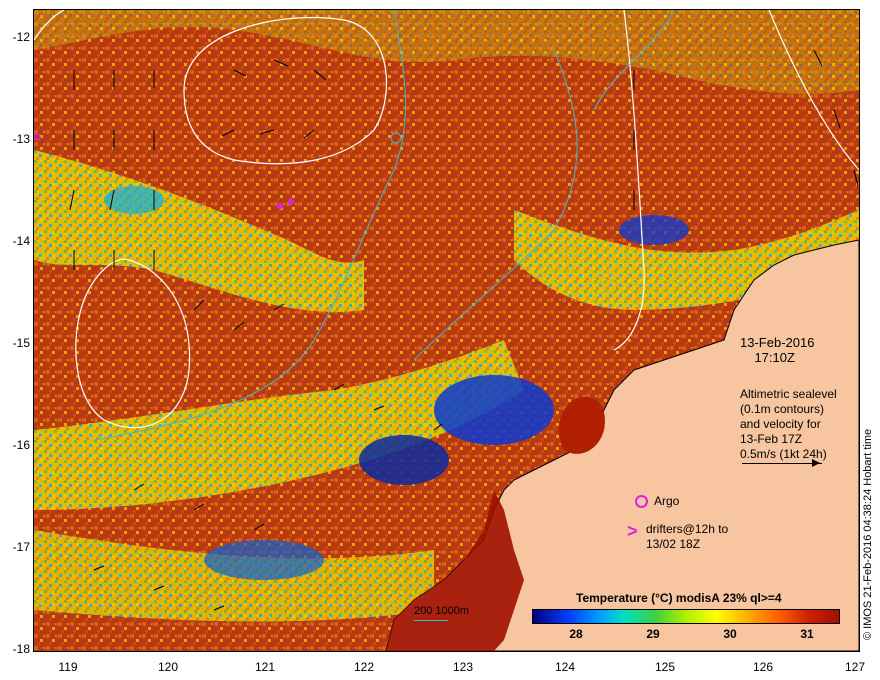 The width and height of the screenshot is (880, 680). Describe the element at coordinates (816, 463) in the screenshot. I see `arrow-head-icon` at that location.